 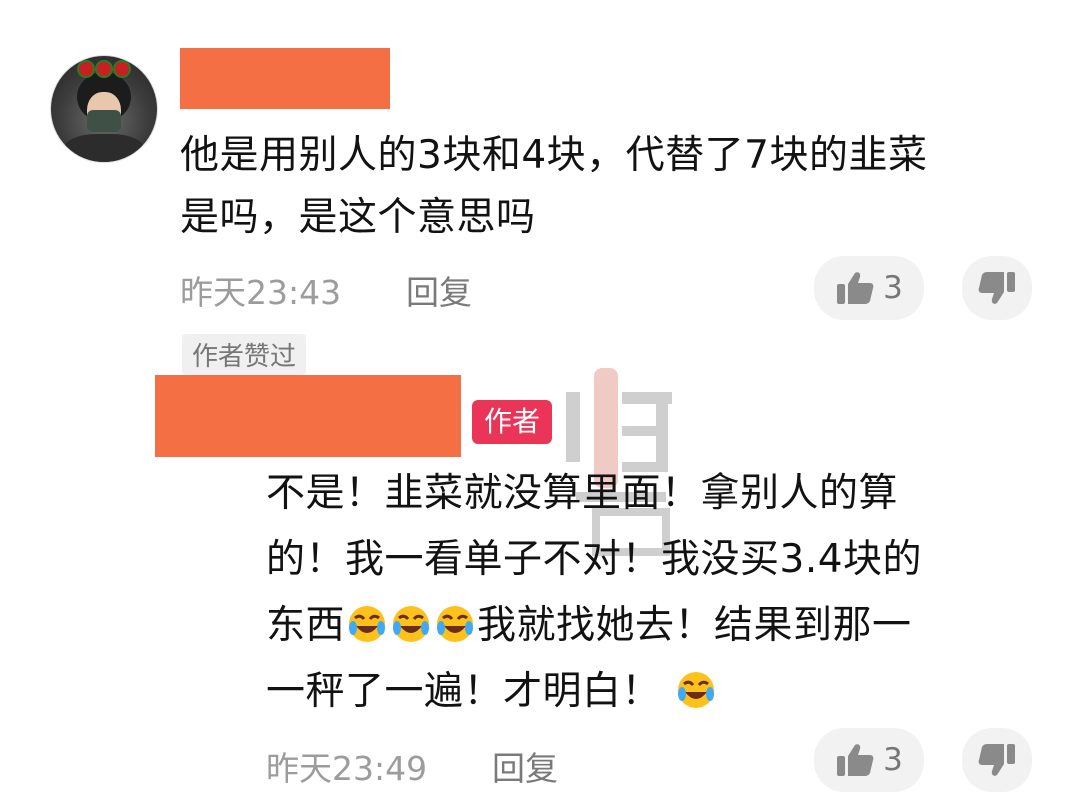 What do you see at coordinates (694, 625) in the screenshot?
I see `reply-text-segment: 我就找她去！结果到那一` at bounding box center [694, 625].